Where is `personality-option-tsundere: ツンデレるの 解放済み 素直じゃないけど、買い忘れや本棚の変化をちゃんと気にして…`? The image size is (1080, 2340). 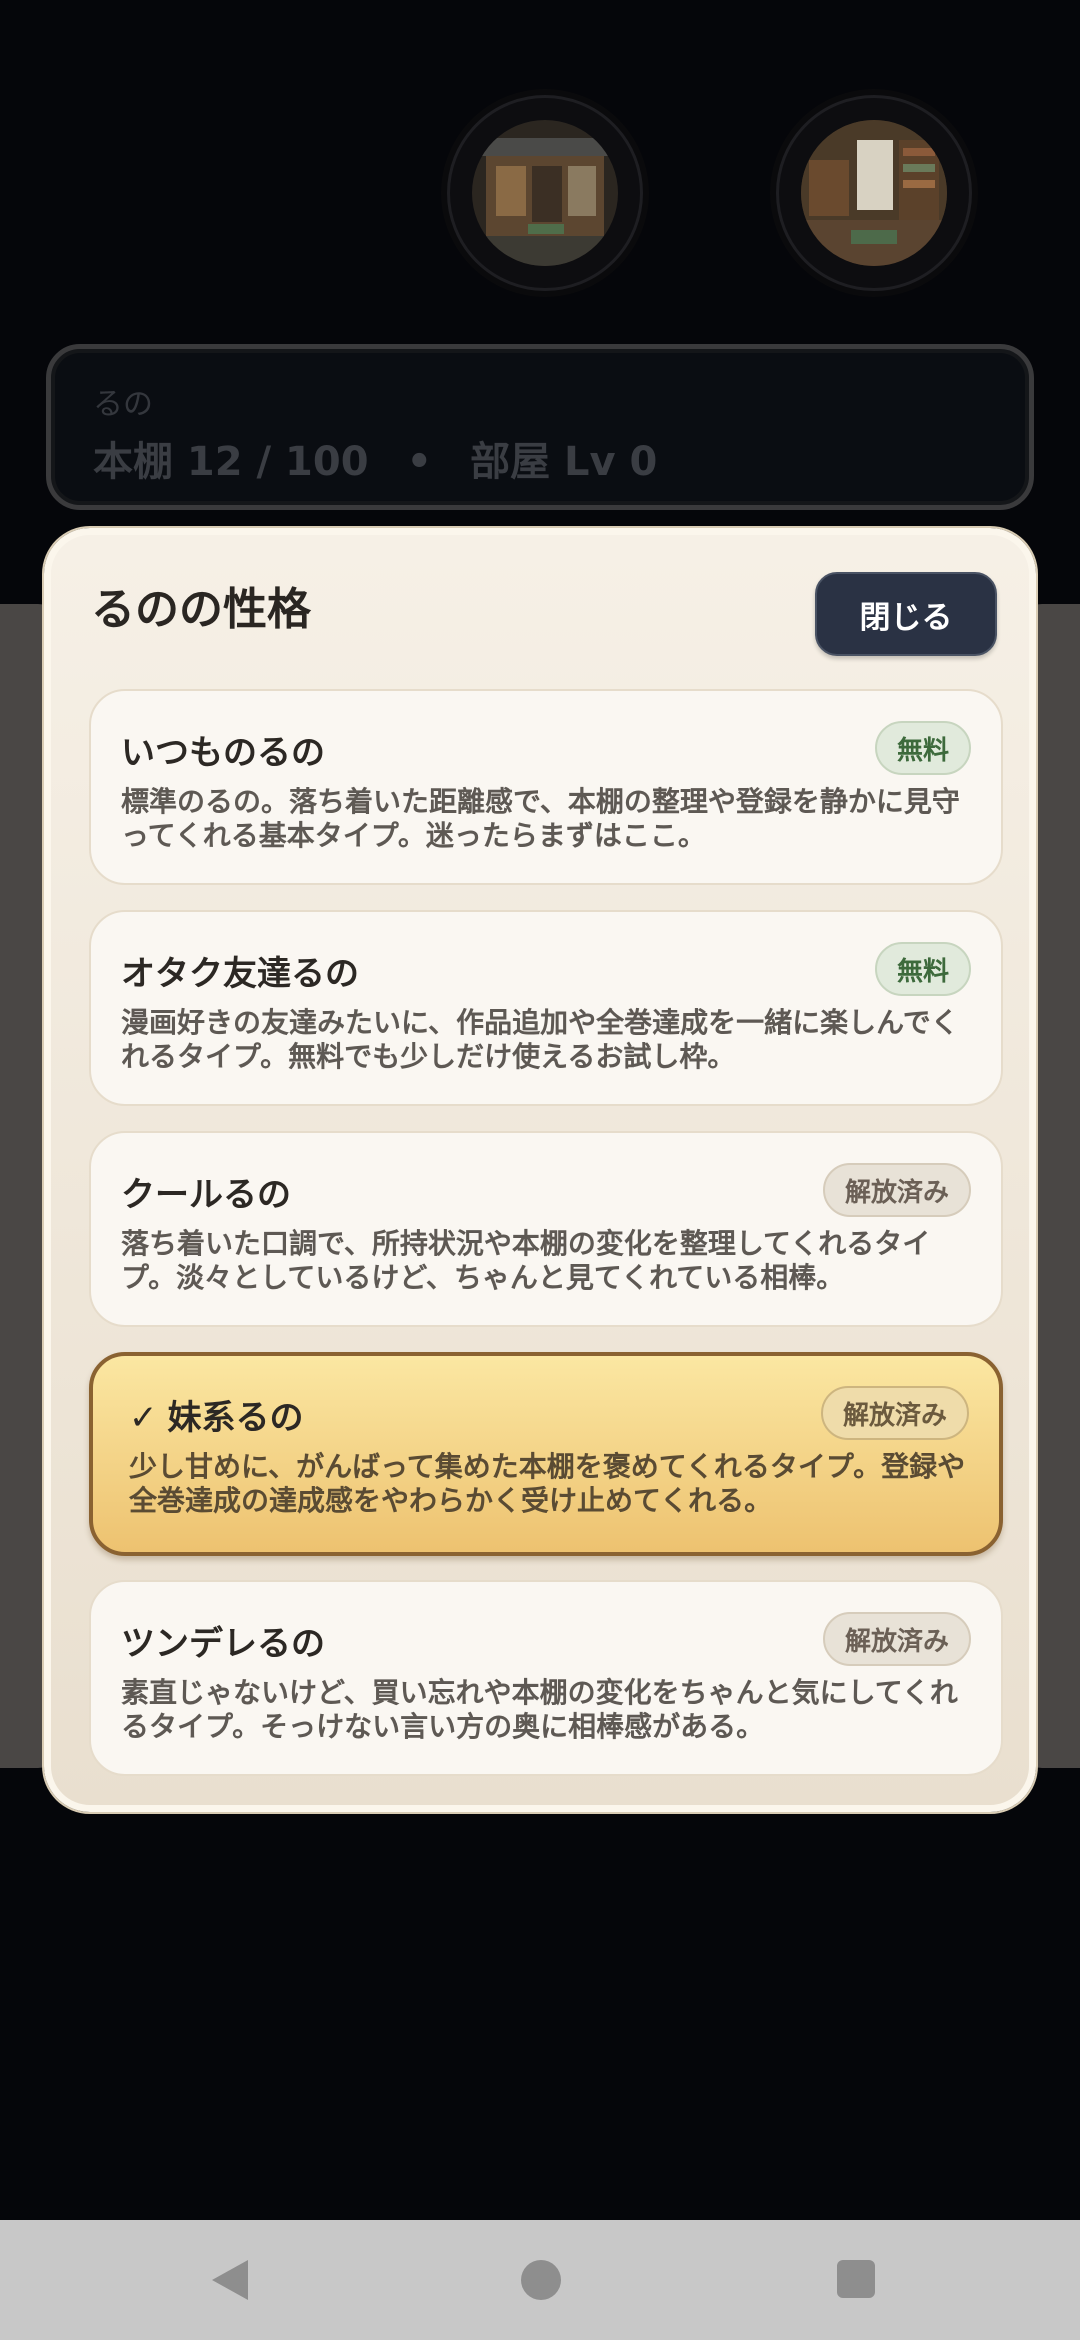
personality-option-tsundere: ツンデレるの 解放済み 素直じゃないけど、買い忘れや本棚の変化をちゃんと気にして… is located at coordinates (546, 1678).